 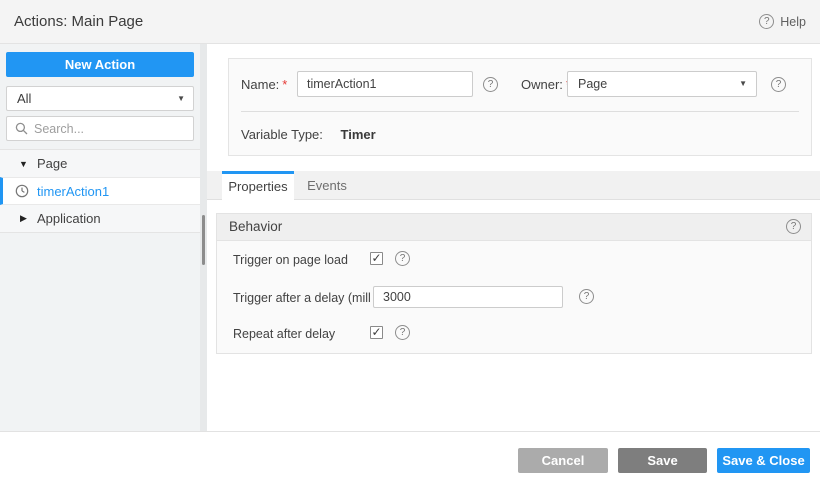 What do you see at coordinates (285, 84) in the screenshot?
I see `required-marker: *` at bounding box center [285, 84].